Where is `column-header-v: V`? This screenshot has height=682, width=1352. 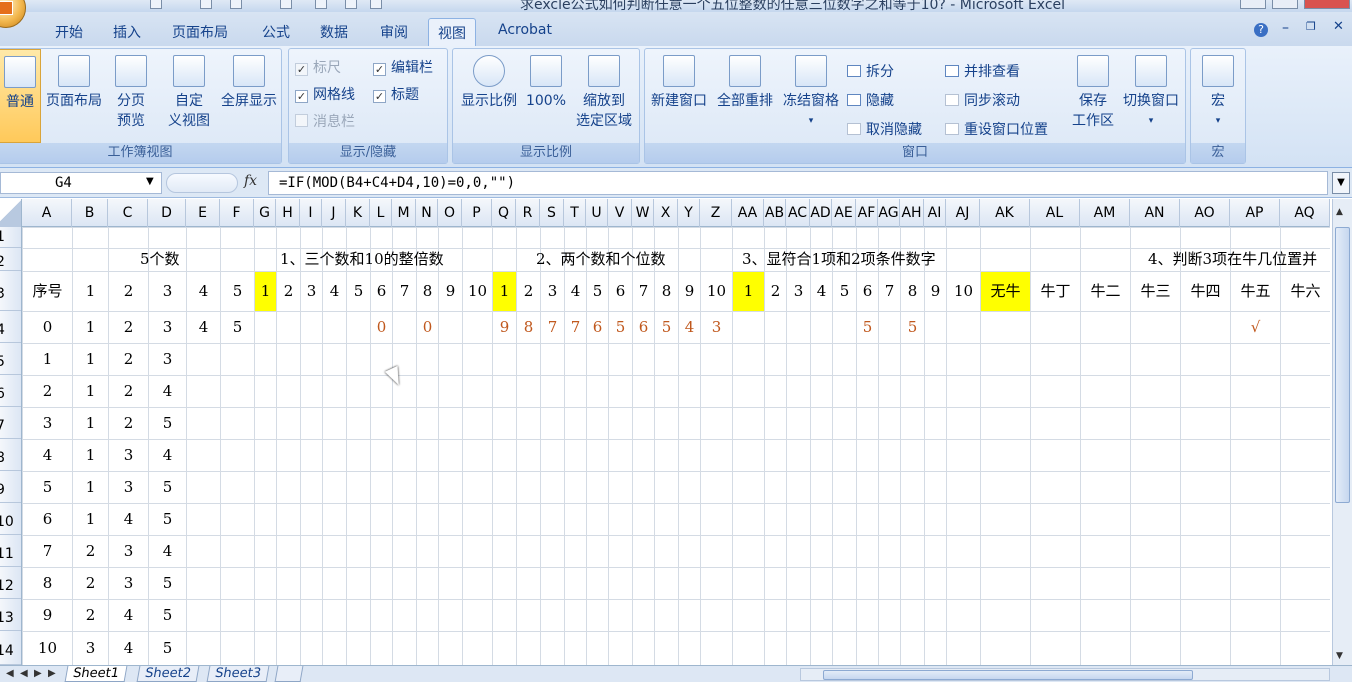
column-header-v: V is located at coordinates (620, 213).